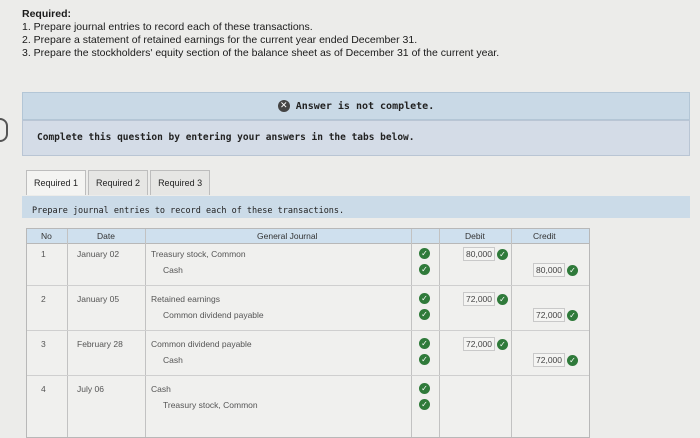  I want to click on entry-date: January 02, so click(98, 254).